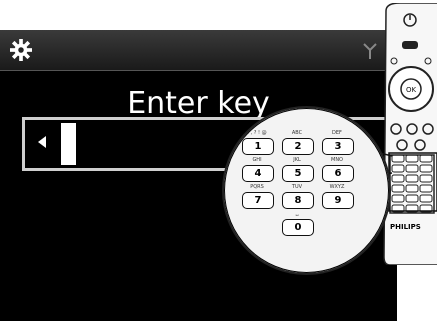 This screenshot has width=437, height=321. I want to click on gear-icon, so click(21, 50).